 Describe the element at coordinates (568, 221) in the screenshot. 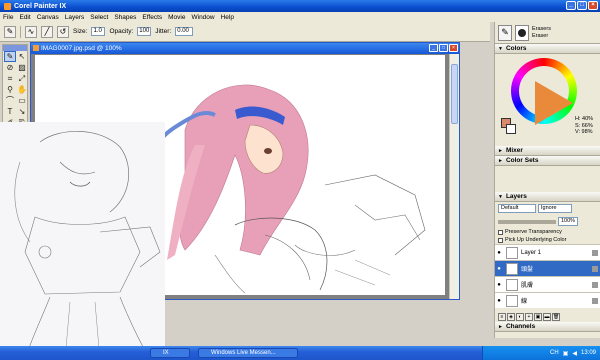

I see `layer-opacity-field: 100%` at that location.